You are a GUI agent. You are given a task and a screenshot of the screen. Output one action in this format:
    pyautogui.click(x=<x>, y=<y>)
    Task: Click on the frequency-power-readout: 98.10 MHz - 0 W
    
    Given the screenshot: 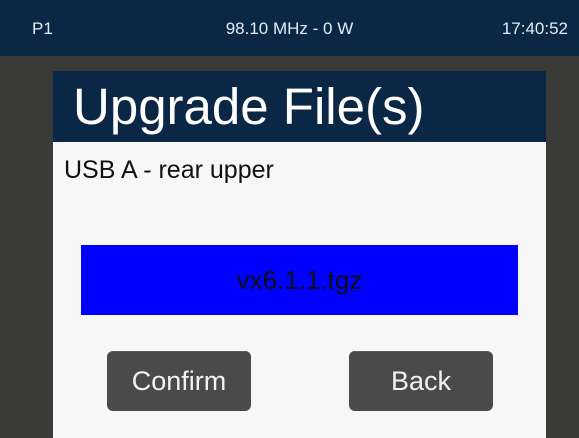 What is the action you would take?
    pyautogui.click(x=289, y=28)
    